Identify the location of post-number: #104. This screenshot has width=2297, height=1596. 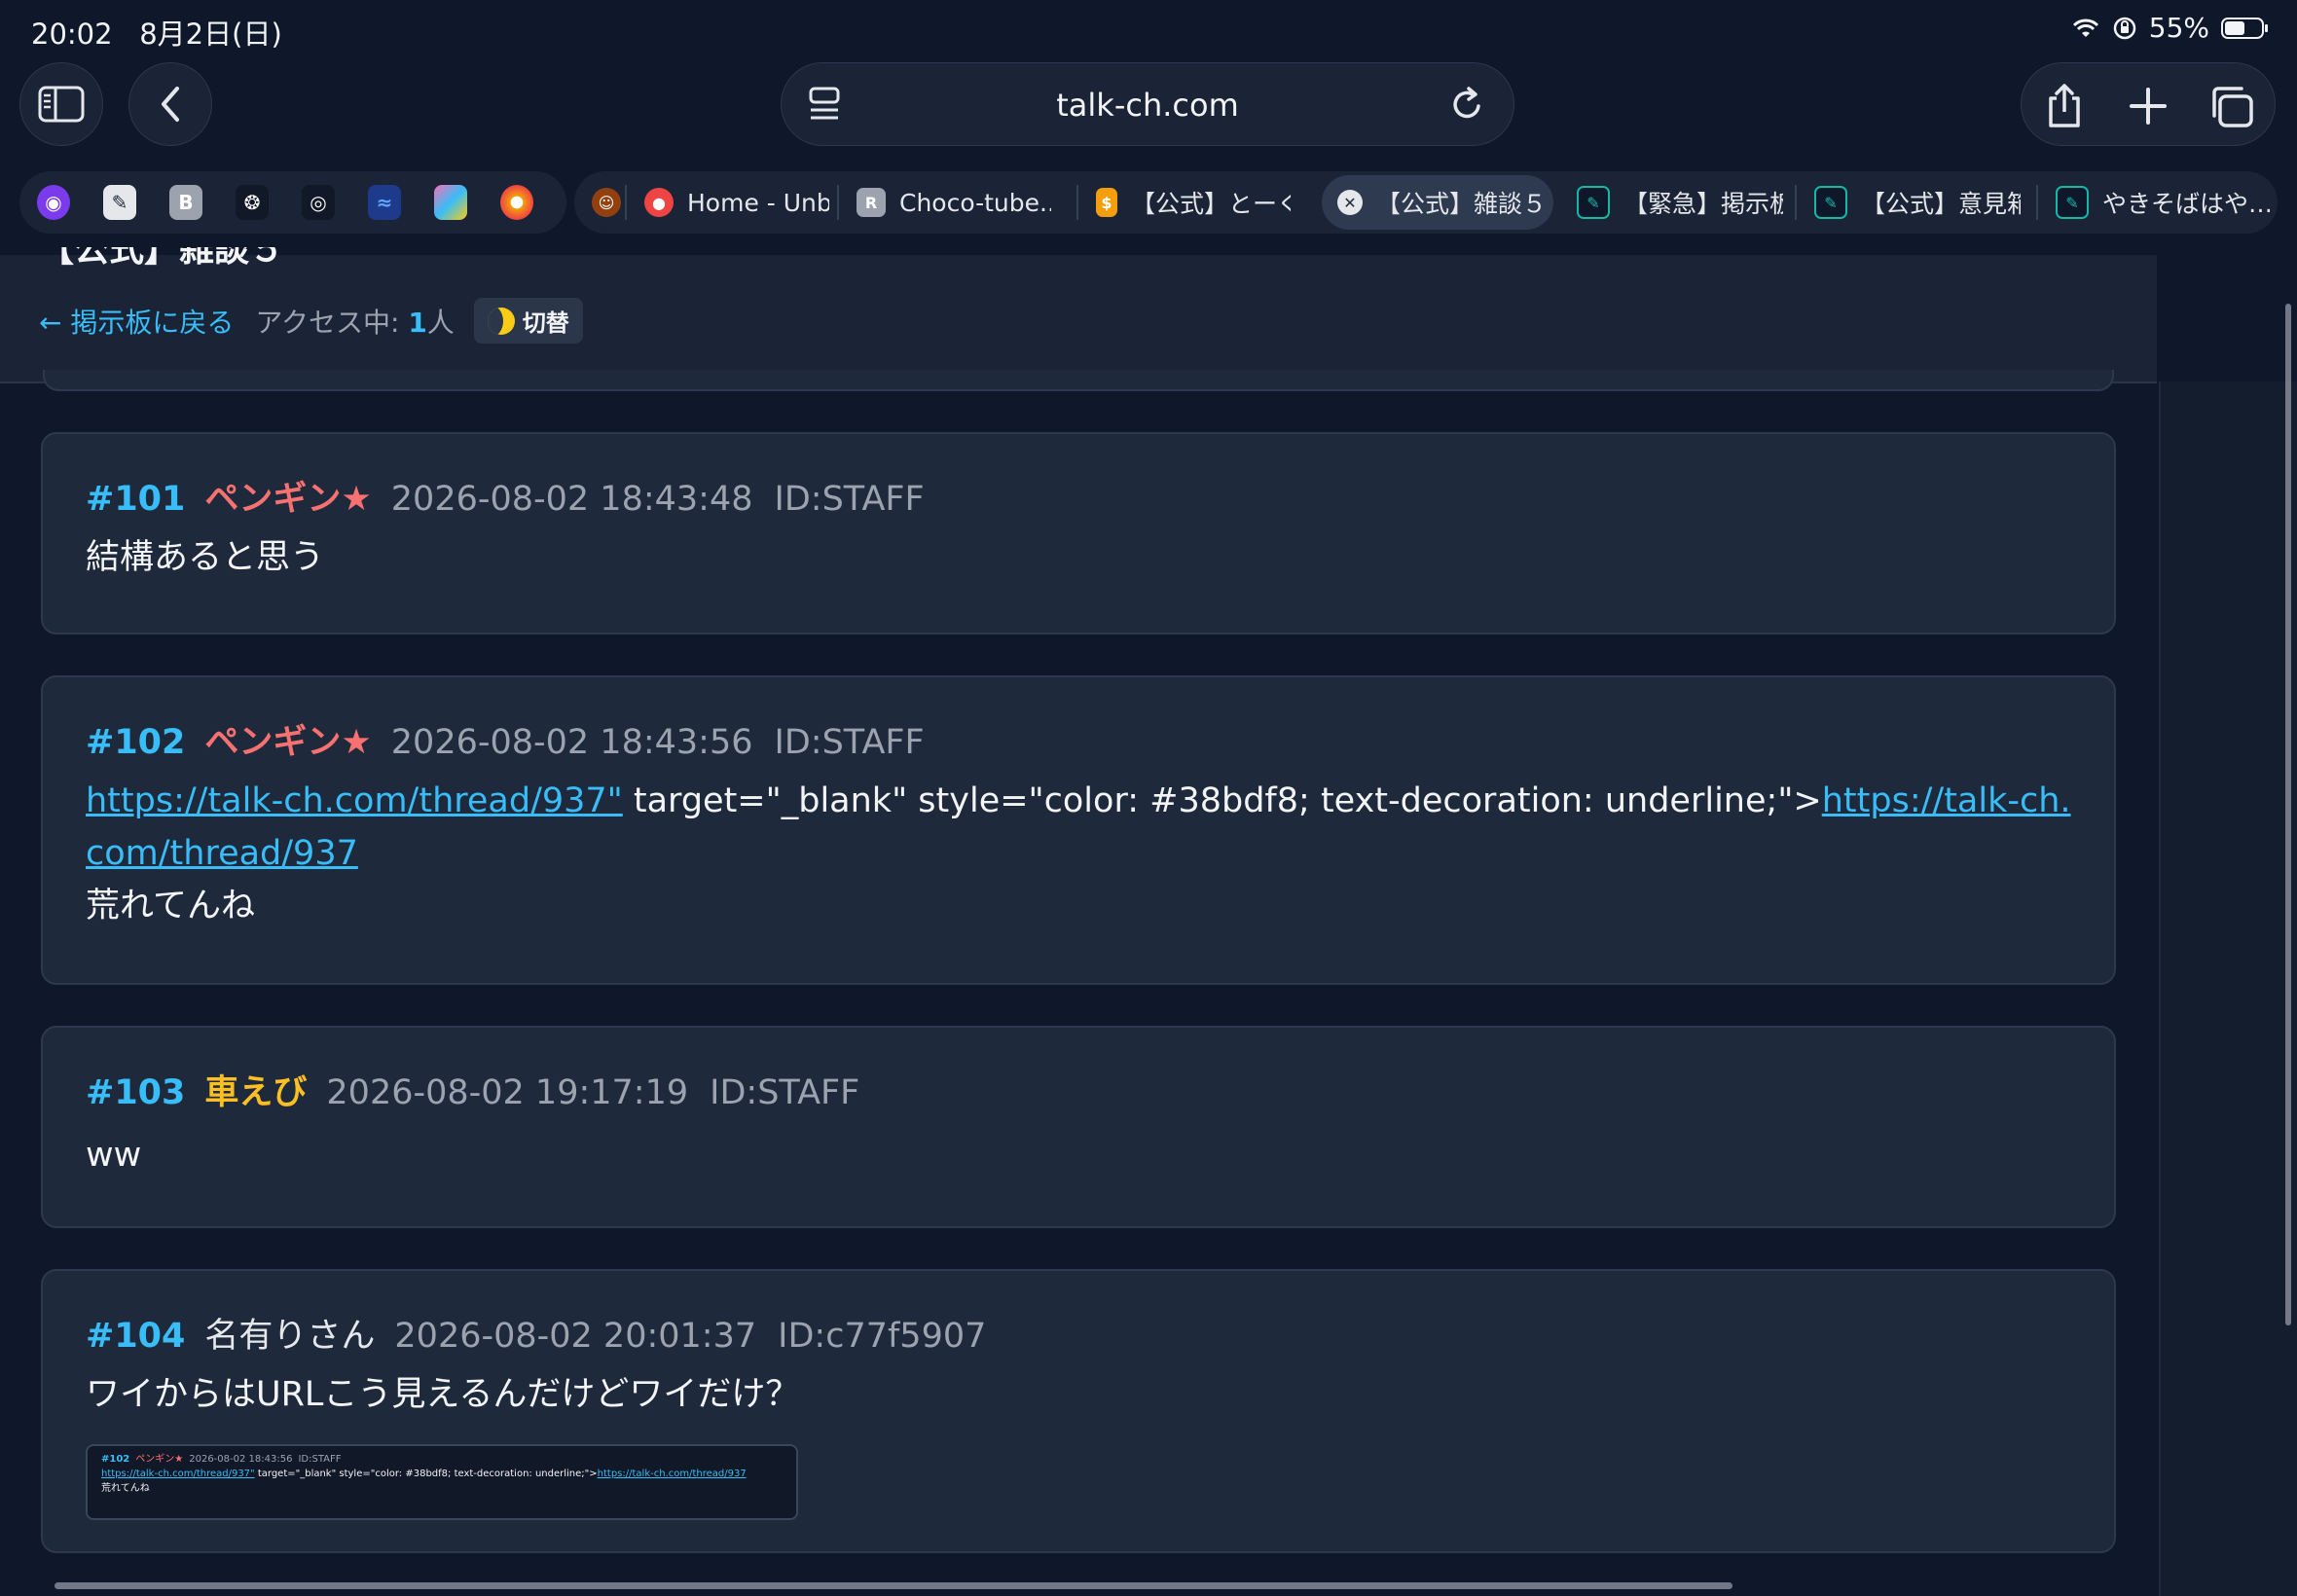
(135, 1336).